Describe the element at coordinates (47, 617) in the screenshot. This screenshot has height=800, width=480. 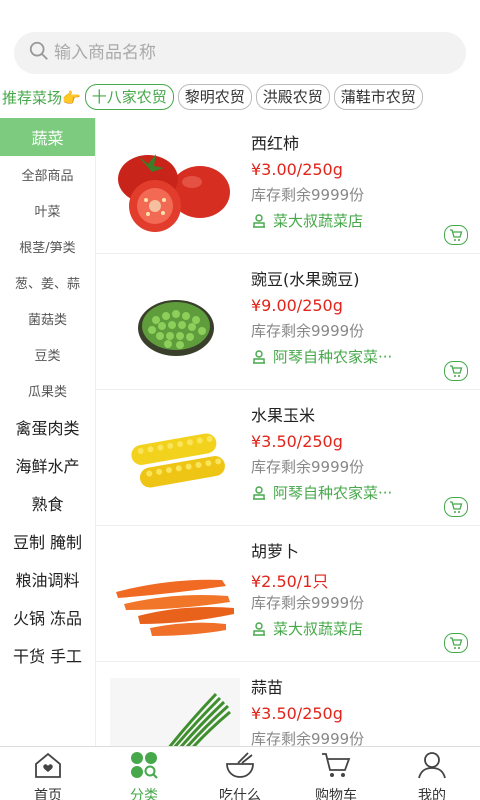
I see `sidebar-item: 火锅 冻品` at that location.